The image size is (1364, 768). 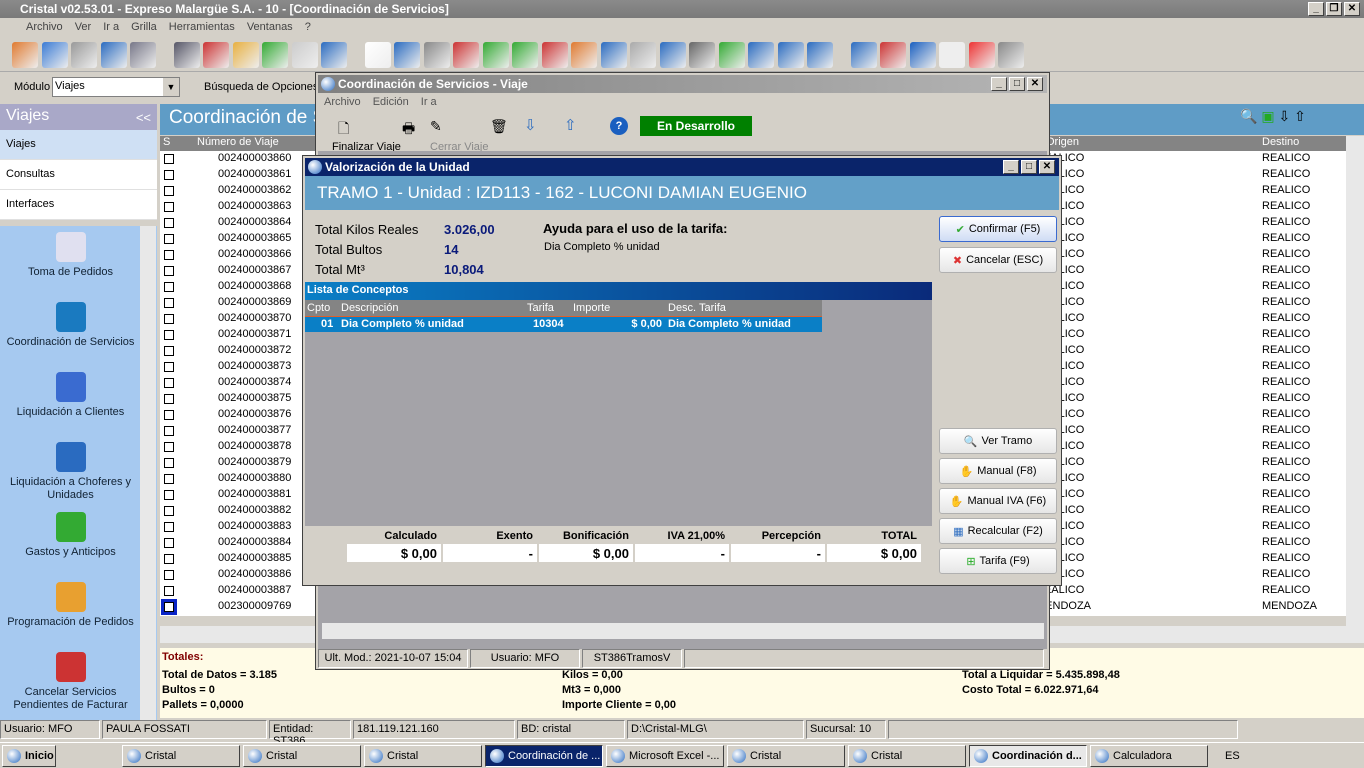 I want to click on restore-button: ❐, so click(x=1334, y=9).